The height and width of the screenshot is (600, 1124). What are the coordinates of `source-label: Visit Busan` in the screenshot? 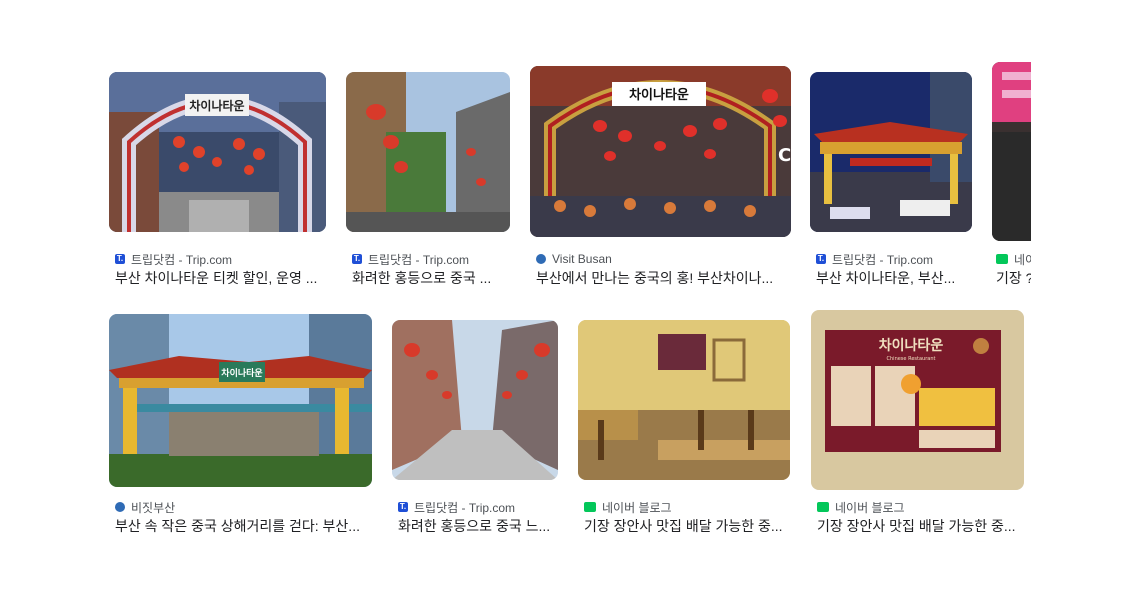 It's located at (582, 259).